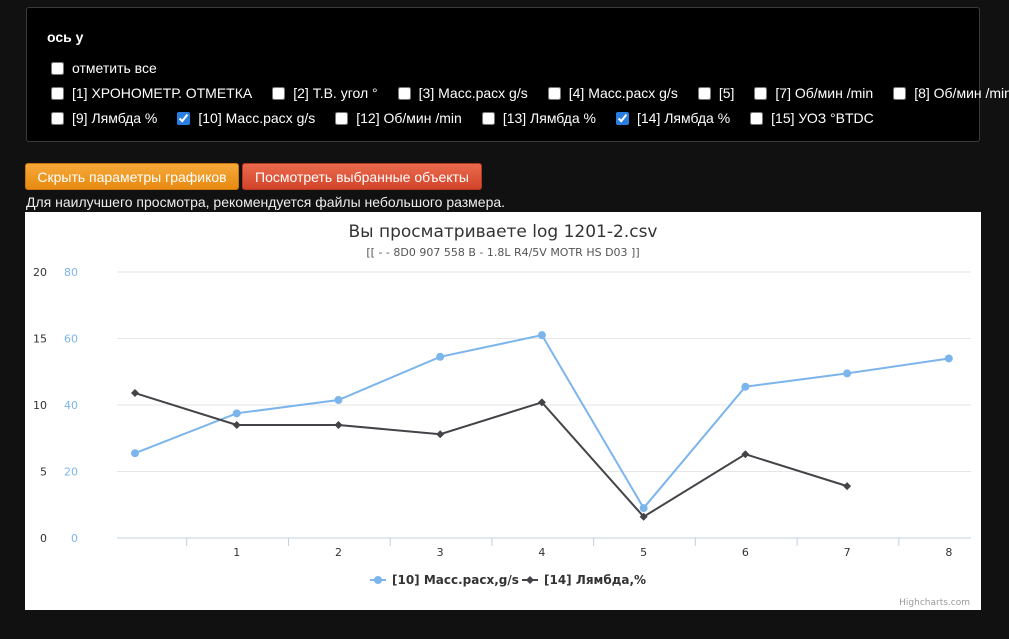 The image size is (1009, 639). Describe the element at coordinates (409, 118) in the screenshot. I see `axis-checkbox-label: [12] Об/мин /min` at that location.